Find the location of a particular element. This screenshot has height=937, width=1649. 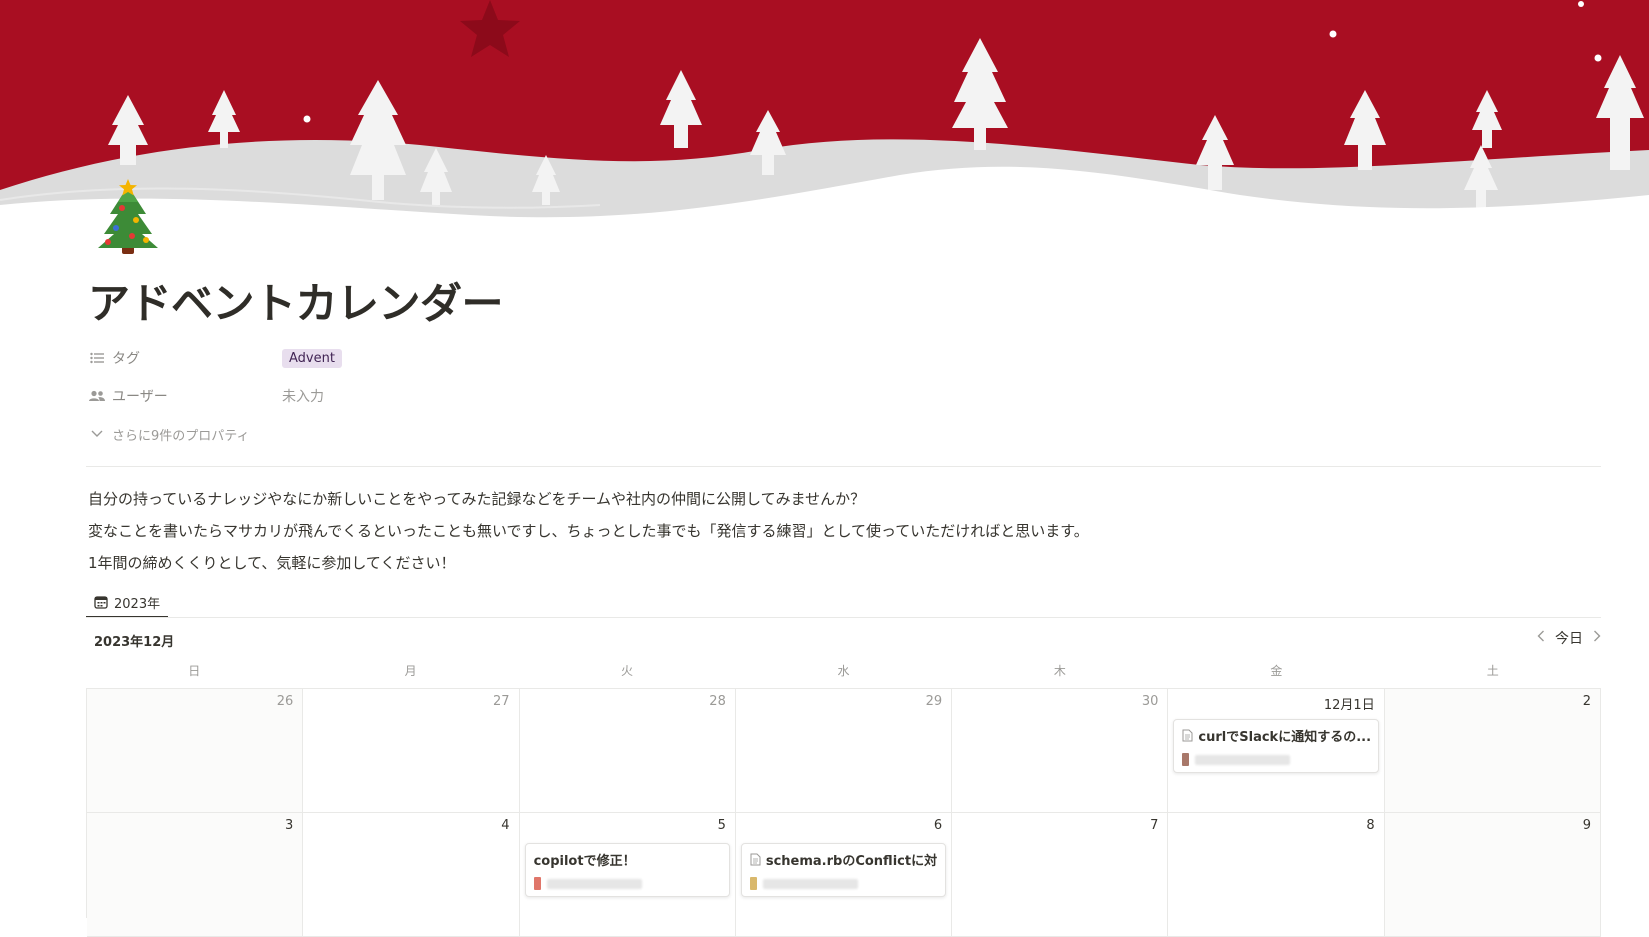

weekday-header: 日 月 火 水 木 金 土 is located at coordinates (843, 670).